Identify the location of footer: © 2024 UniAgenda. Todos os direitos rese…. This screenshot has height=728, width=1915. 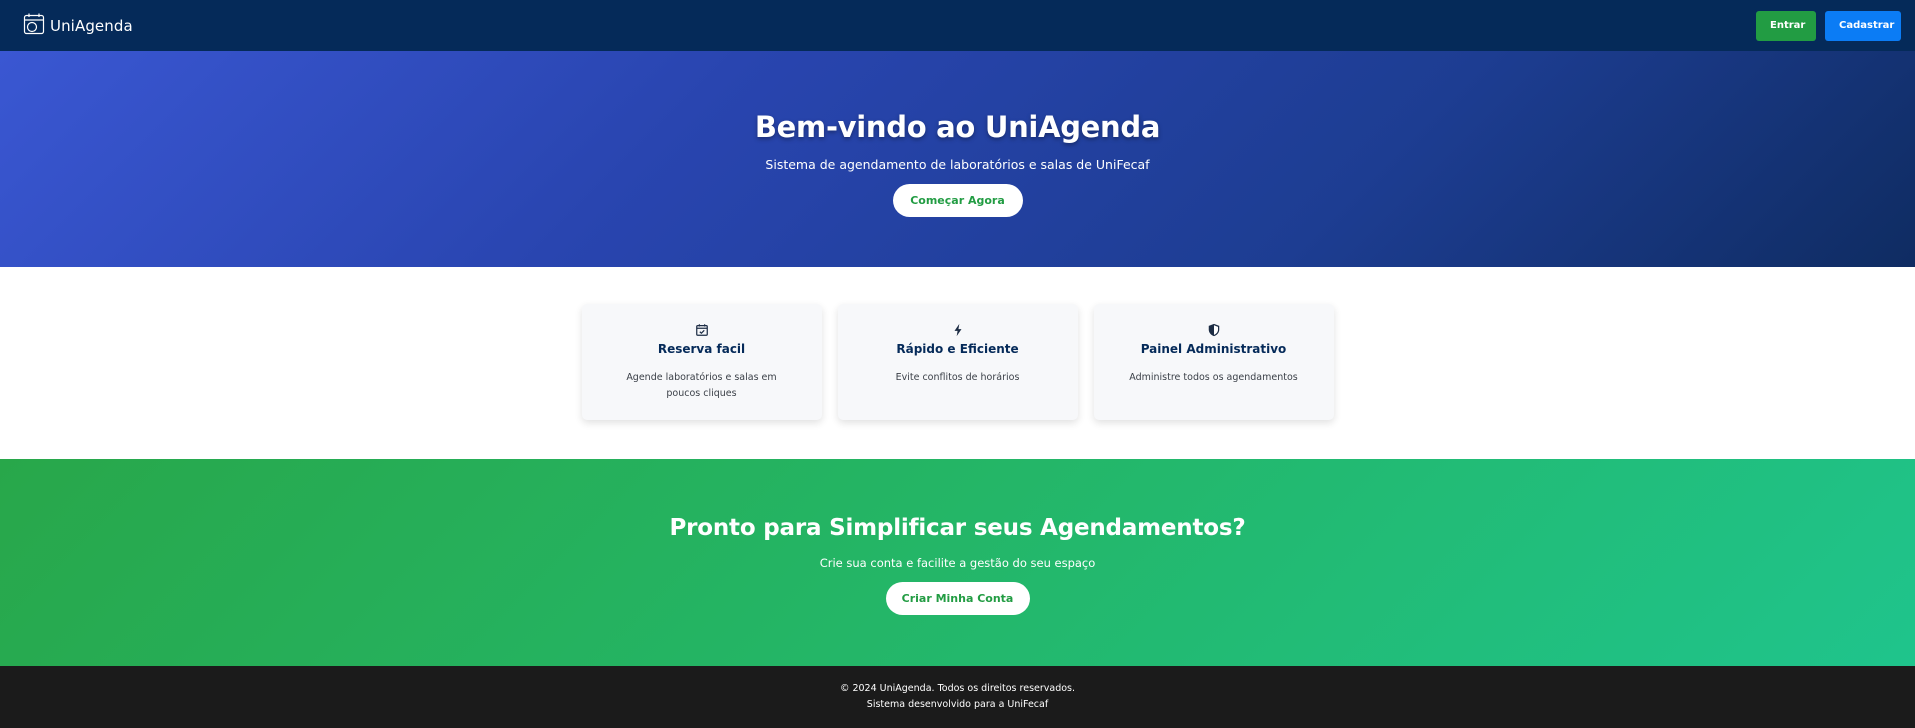
(957, 697).